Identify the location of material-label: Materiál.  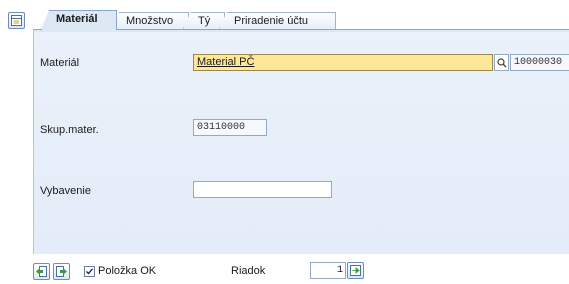
(60, 63).